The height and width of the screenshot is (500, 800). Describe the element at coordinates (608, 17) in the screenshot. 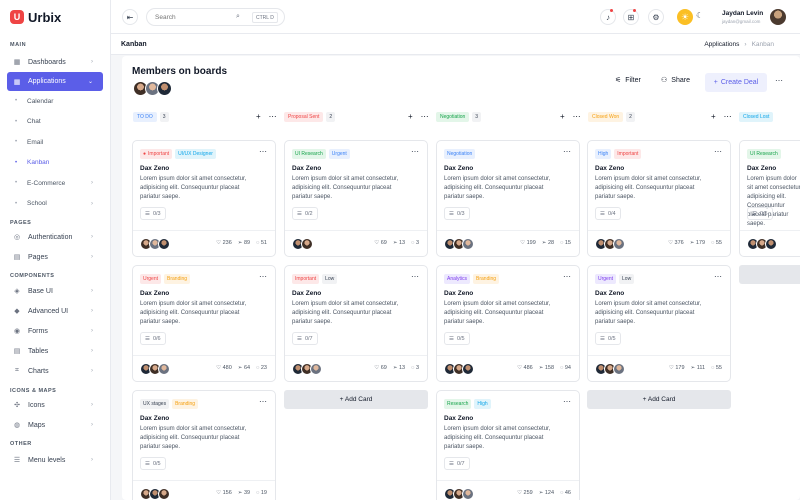

I see `bell-icon: ♪` at that location.